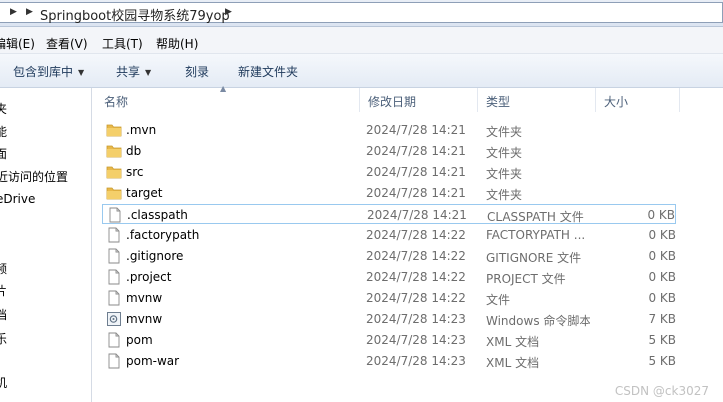  I want to click on file-name: .gitignore, so click(155, 256).